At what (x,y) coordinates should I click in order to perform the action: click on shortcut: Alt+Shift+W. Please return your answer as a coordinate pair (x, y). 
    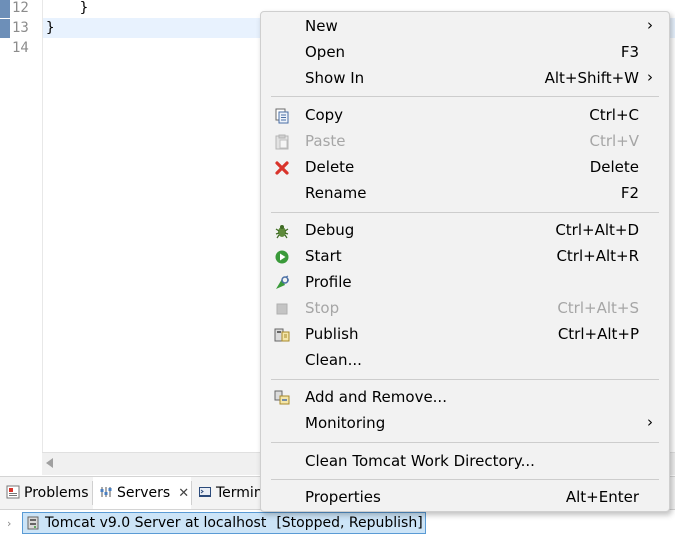
    Looking at the image, I should click on (591, 78).